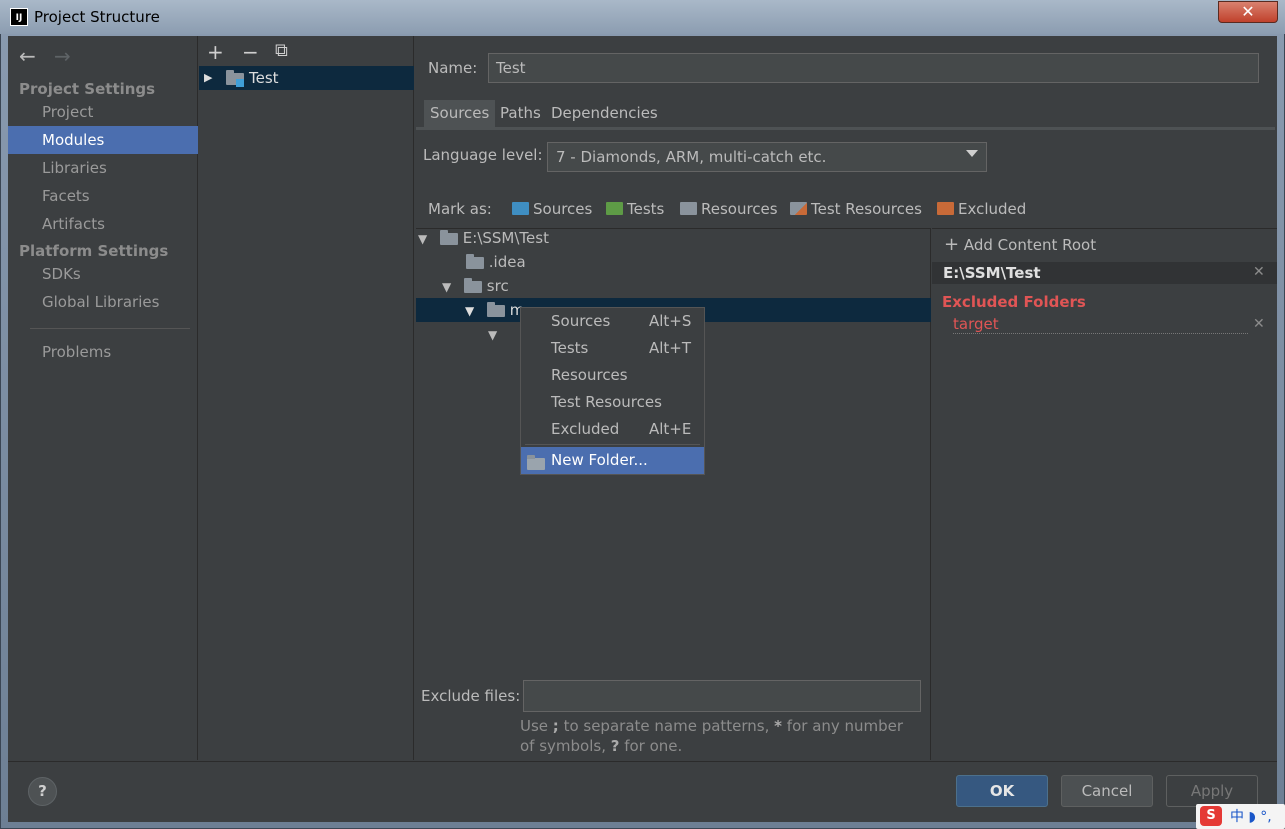 This screenshot has height=829, width=1285. Describe the element at coordinates (460, 209) in the screenshot. I see `mark-as-label: Mark as:` at that location.